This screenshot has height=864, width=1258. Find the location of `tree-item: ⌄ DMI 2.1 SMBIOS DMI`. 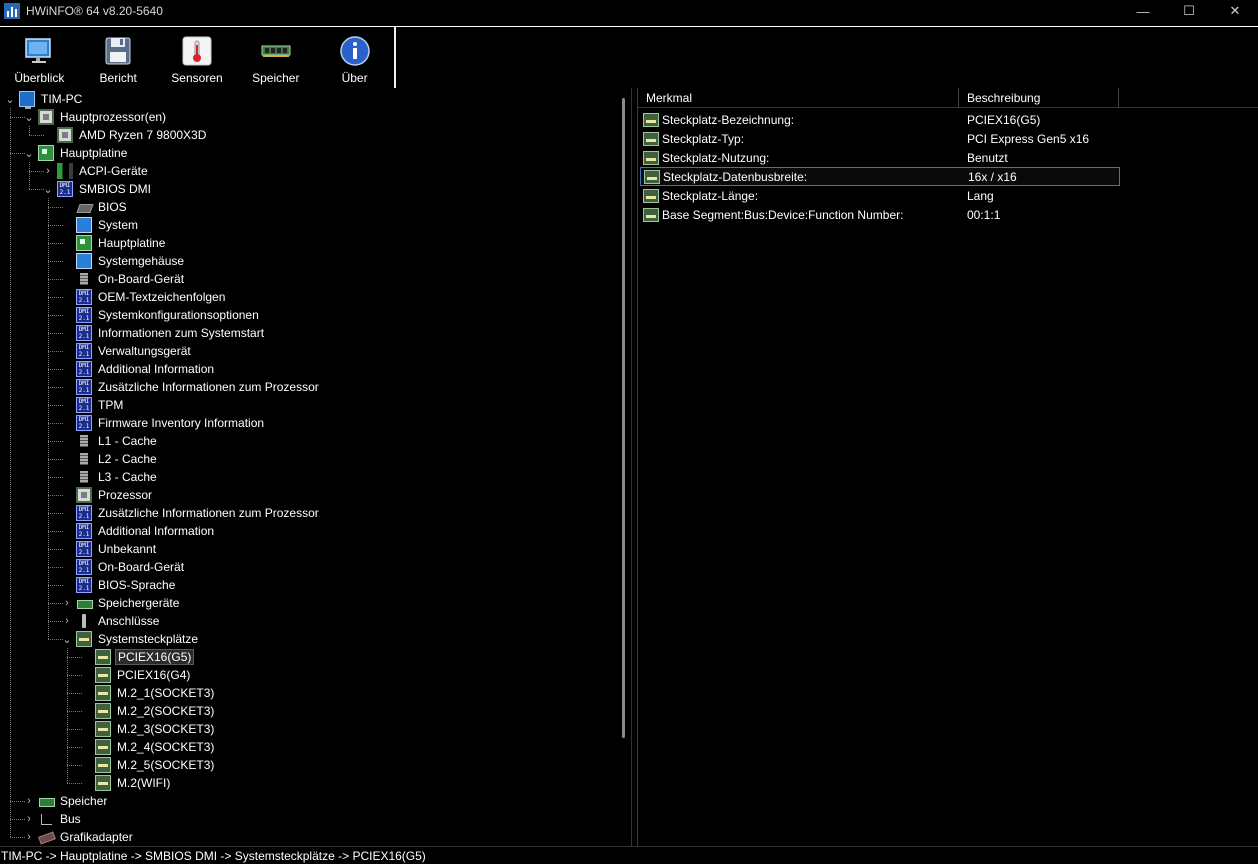

tree-item: ⌄ DMI 2.1 SMBIOS DMI is located at coordinates (97, 189).